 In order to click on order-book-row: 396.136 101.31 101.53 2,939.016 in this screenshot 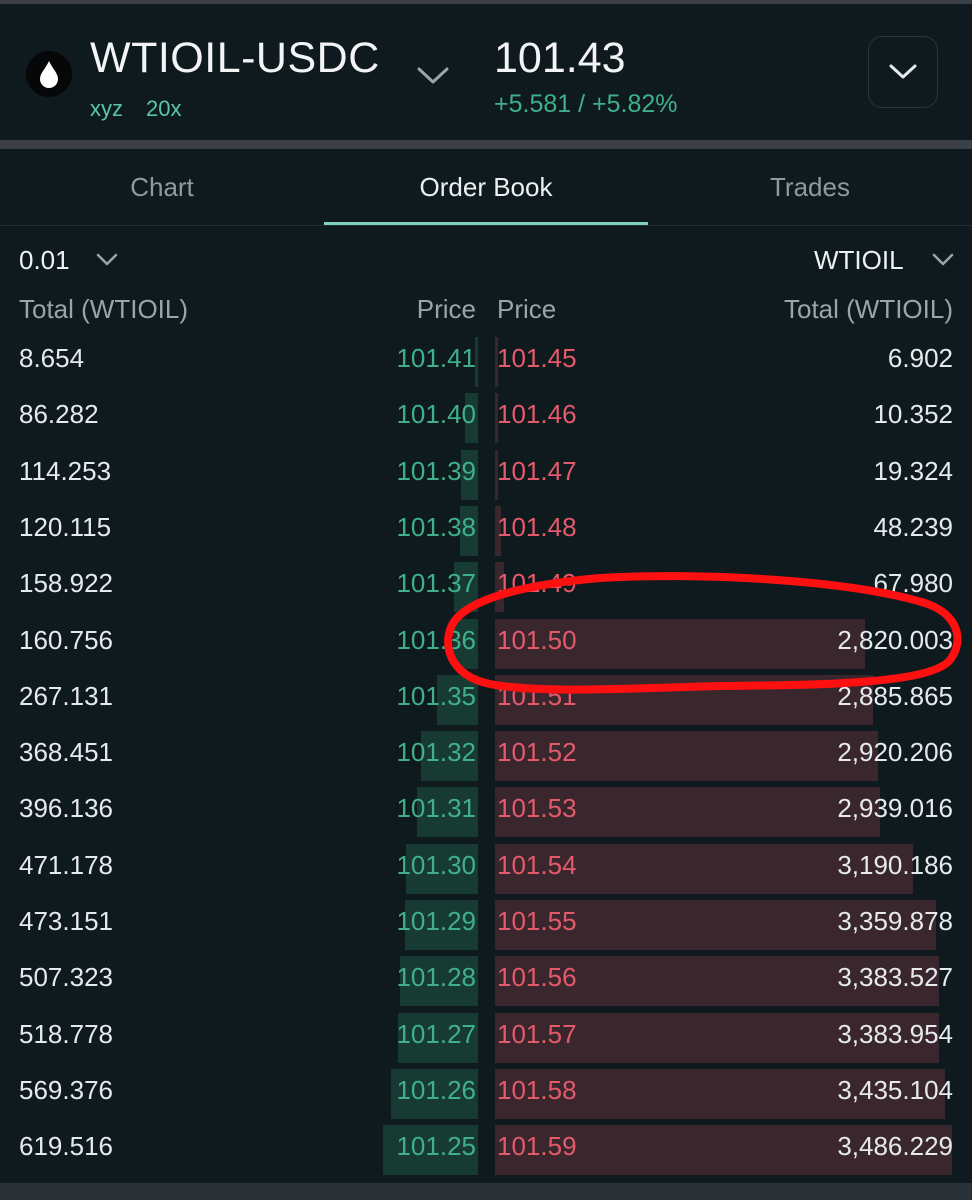, I will do `click(486, 809)`.